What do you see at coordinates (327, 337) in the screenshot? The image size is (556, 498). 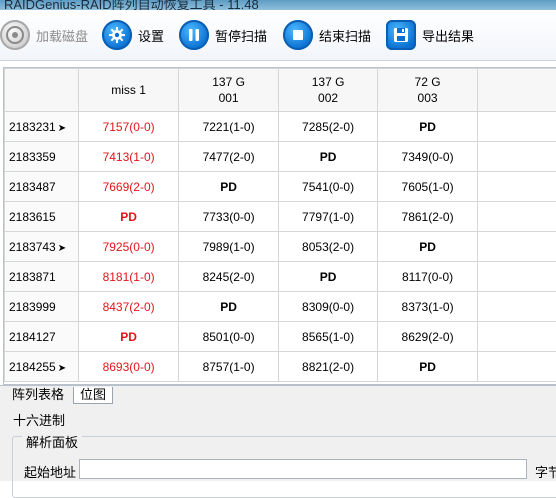 I see `grid-cell: 8565(1-0)` at bounding box center [327, 337].